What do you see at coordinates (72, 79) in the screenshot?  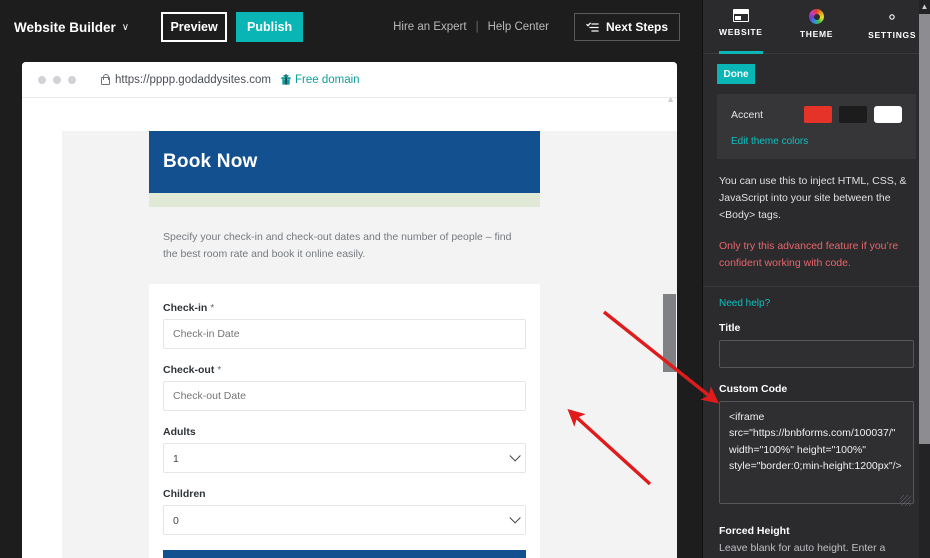 I see `window-dot-green` at bounding box center [72, 79].